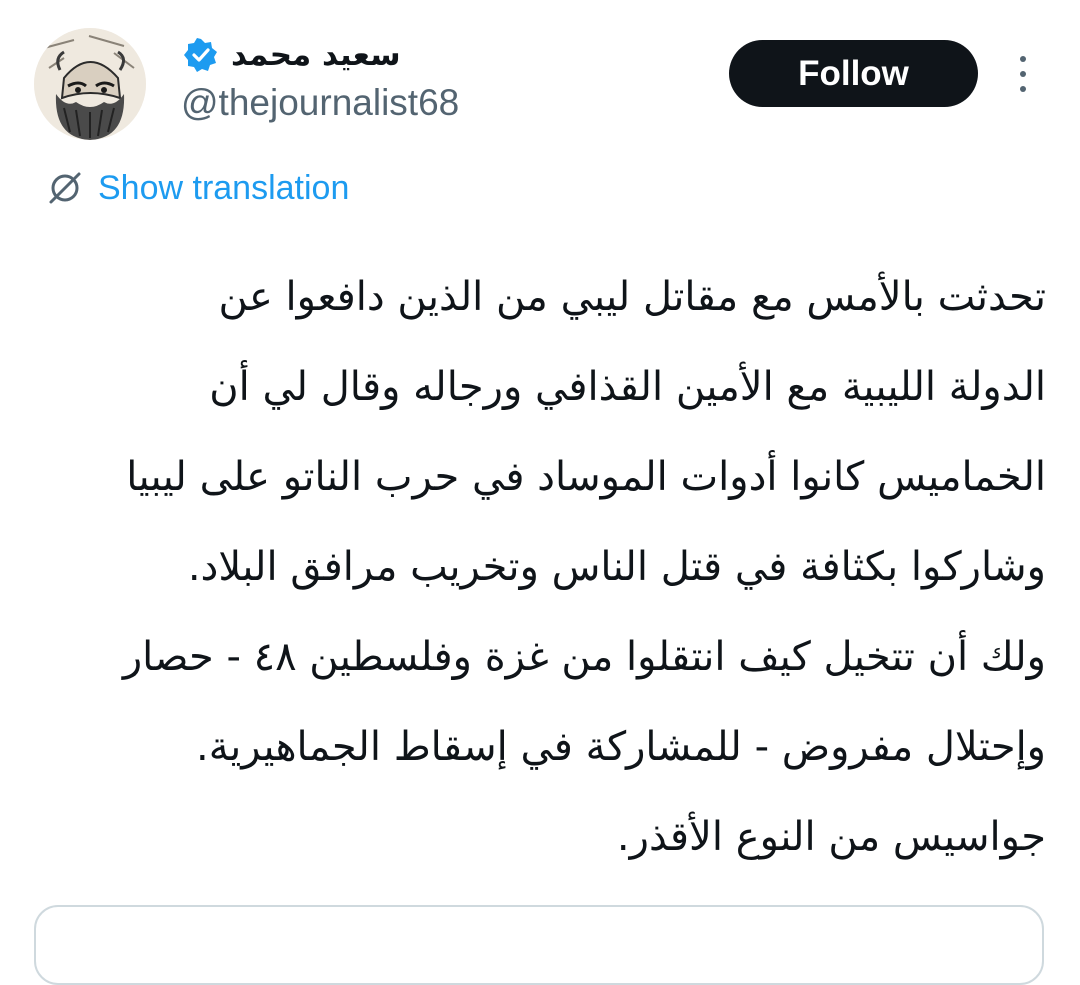  I want to click on show-translation-label: Show translation, so click(224, 187).